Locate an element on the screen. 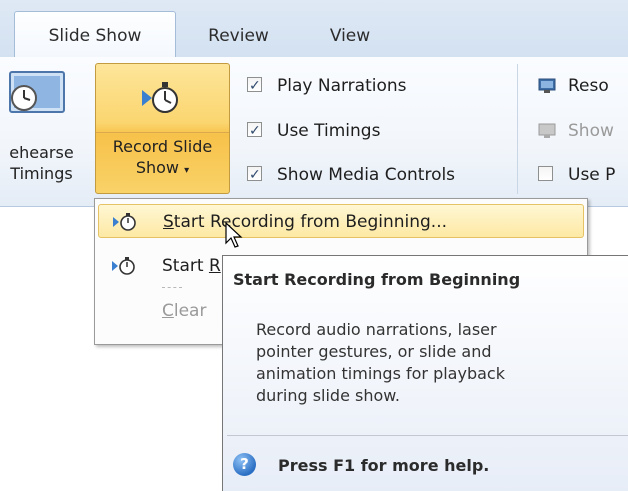 This screenshot has width=628, height=491. checkbox-label: Play Narrations is located at coordinates (342, 86).